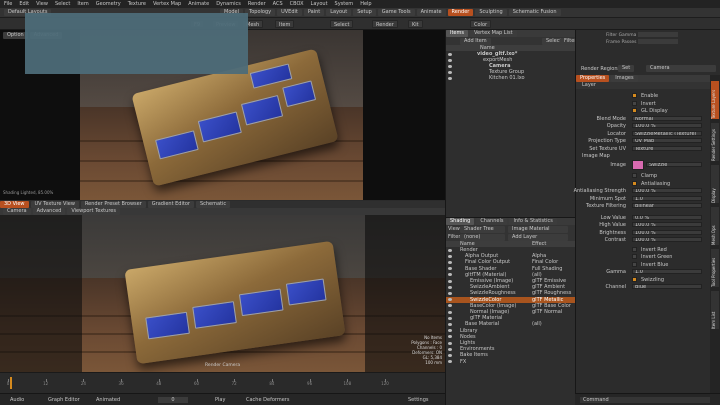  What do you see at coordinates (674, 164) in the screenshot?
I see `property-field-image: Swizzle` at bounding box center [674, 164].